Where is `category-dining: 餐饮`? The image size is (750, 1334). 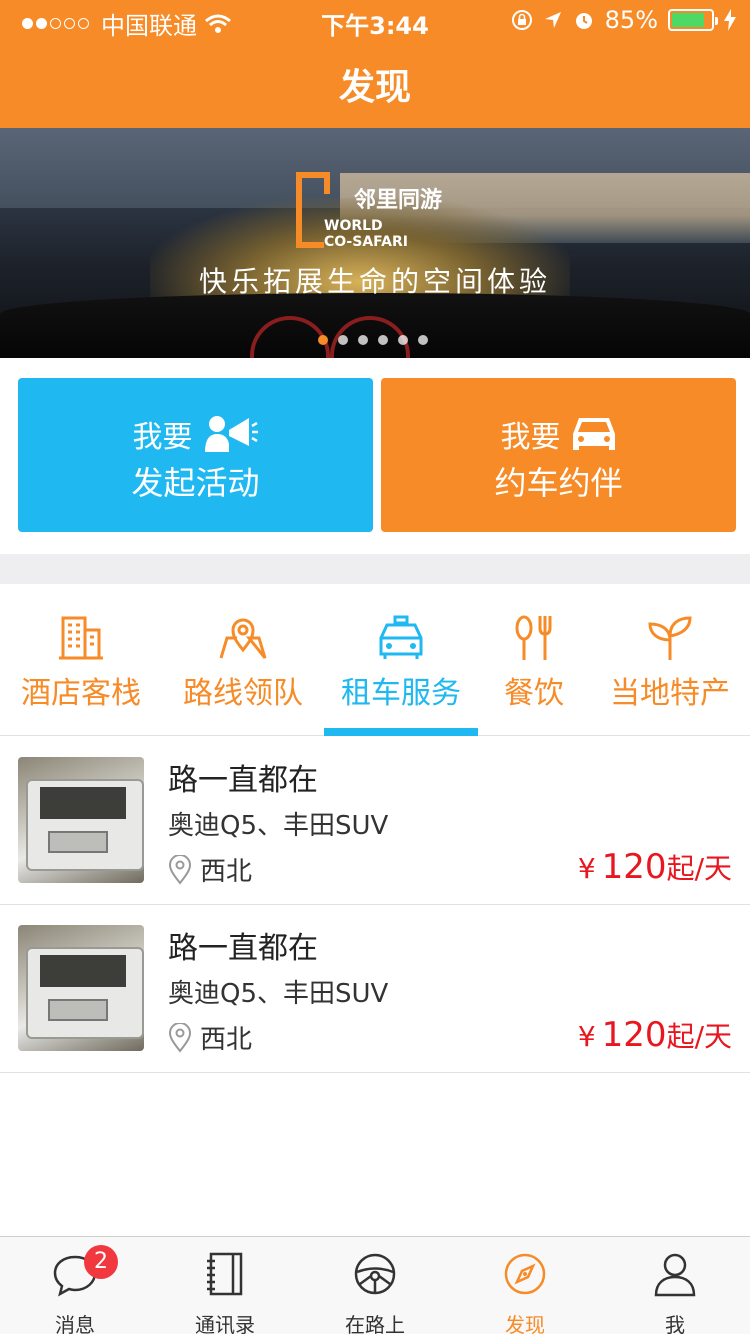 category-dining: 餐饮 is located at coordinates (534, 660).